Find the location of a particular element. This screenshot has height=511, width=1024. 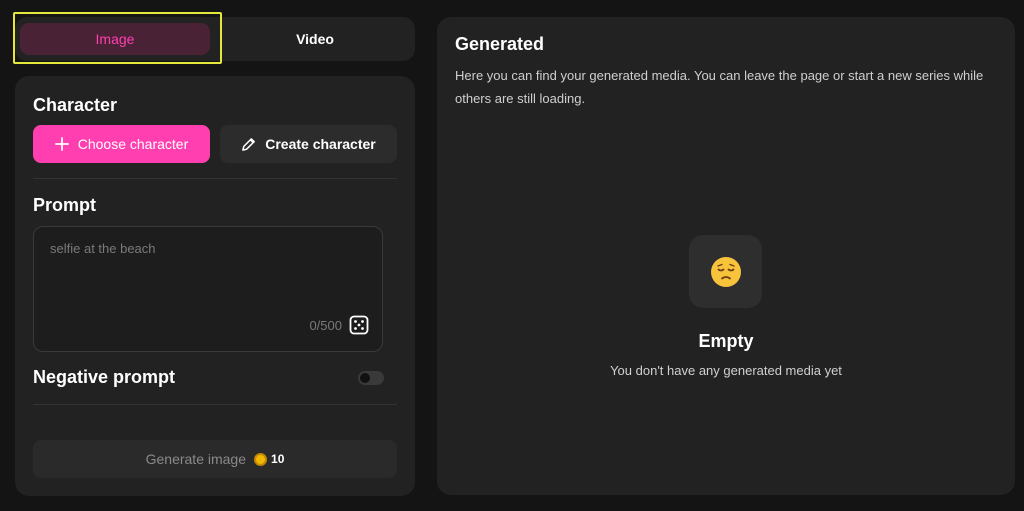

cost-badge: 10 is located at coordinates (269, 459).